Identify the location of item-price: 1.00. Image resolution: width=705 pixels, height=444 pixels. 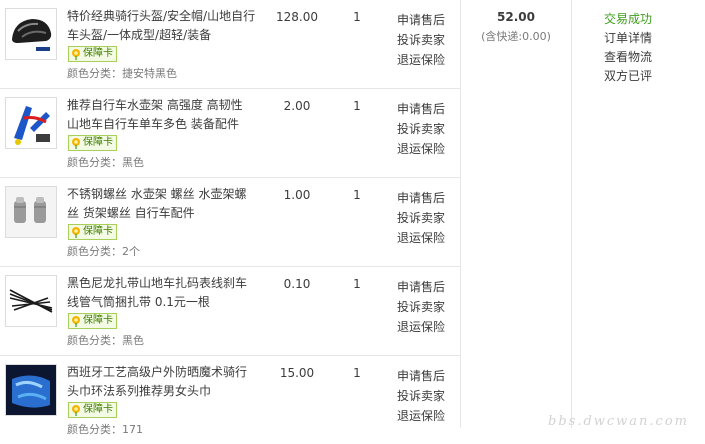
(297, 195).